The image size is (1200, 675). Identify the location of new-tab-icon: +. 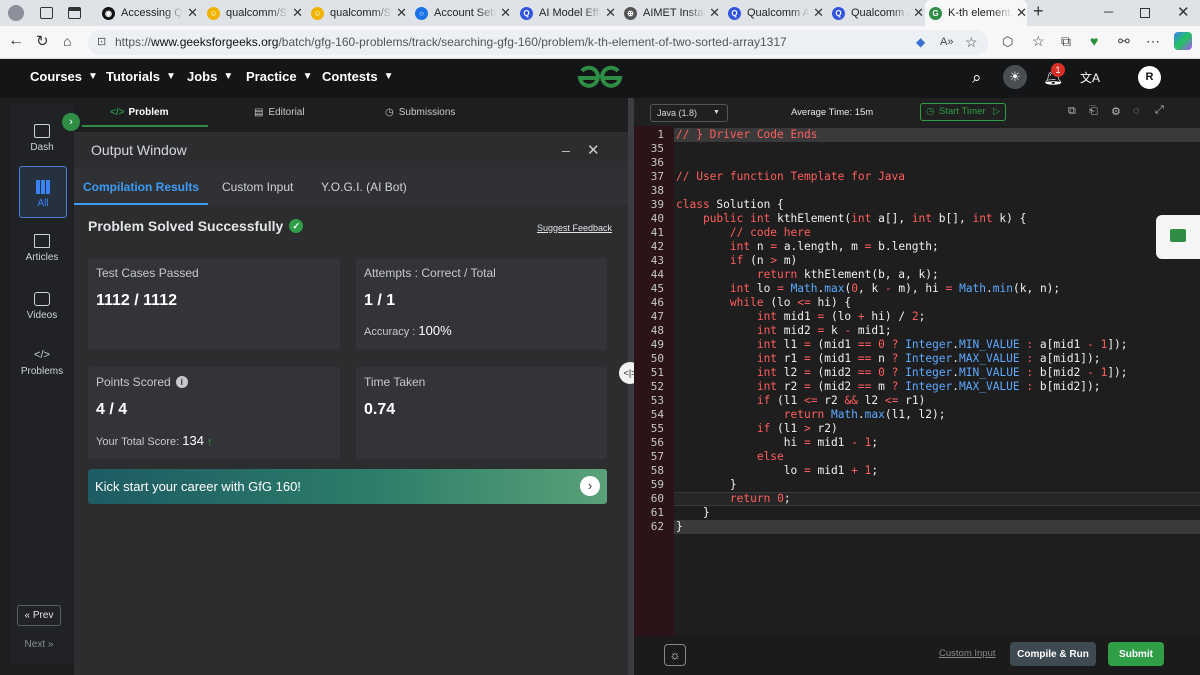
(1038, 11).